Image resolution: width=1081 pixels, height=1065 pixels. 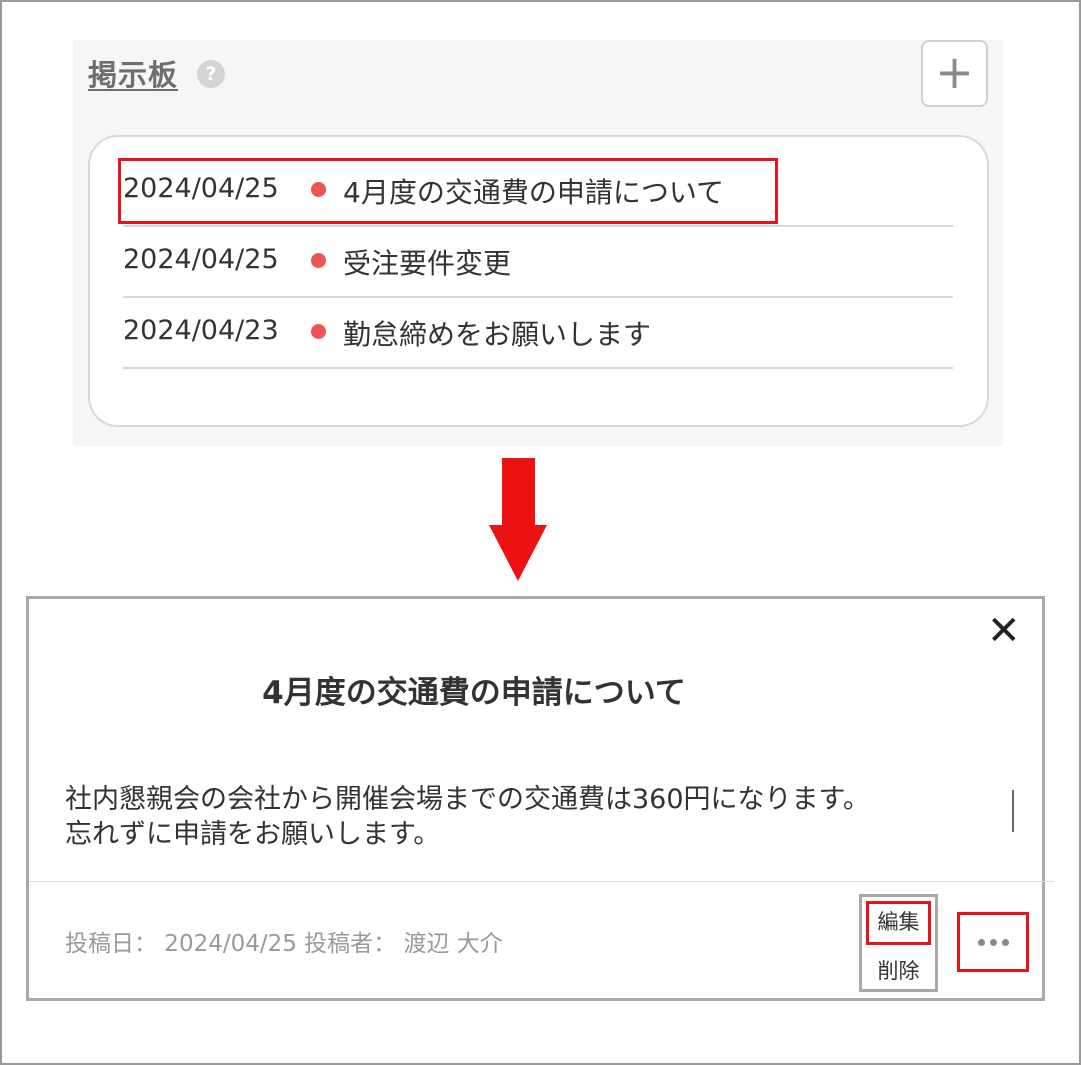 I want to click on list-item: 2024/04/25 受注要件変更, so click(x=538, y=262).